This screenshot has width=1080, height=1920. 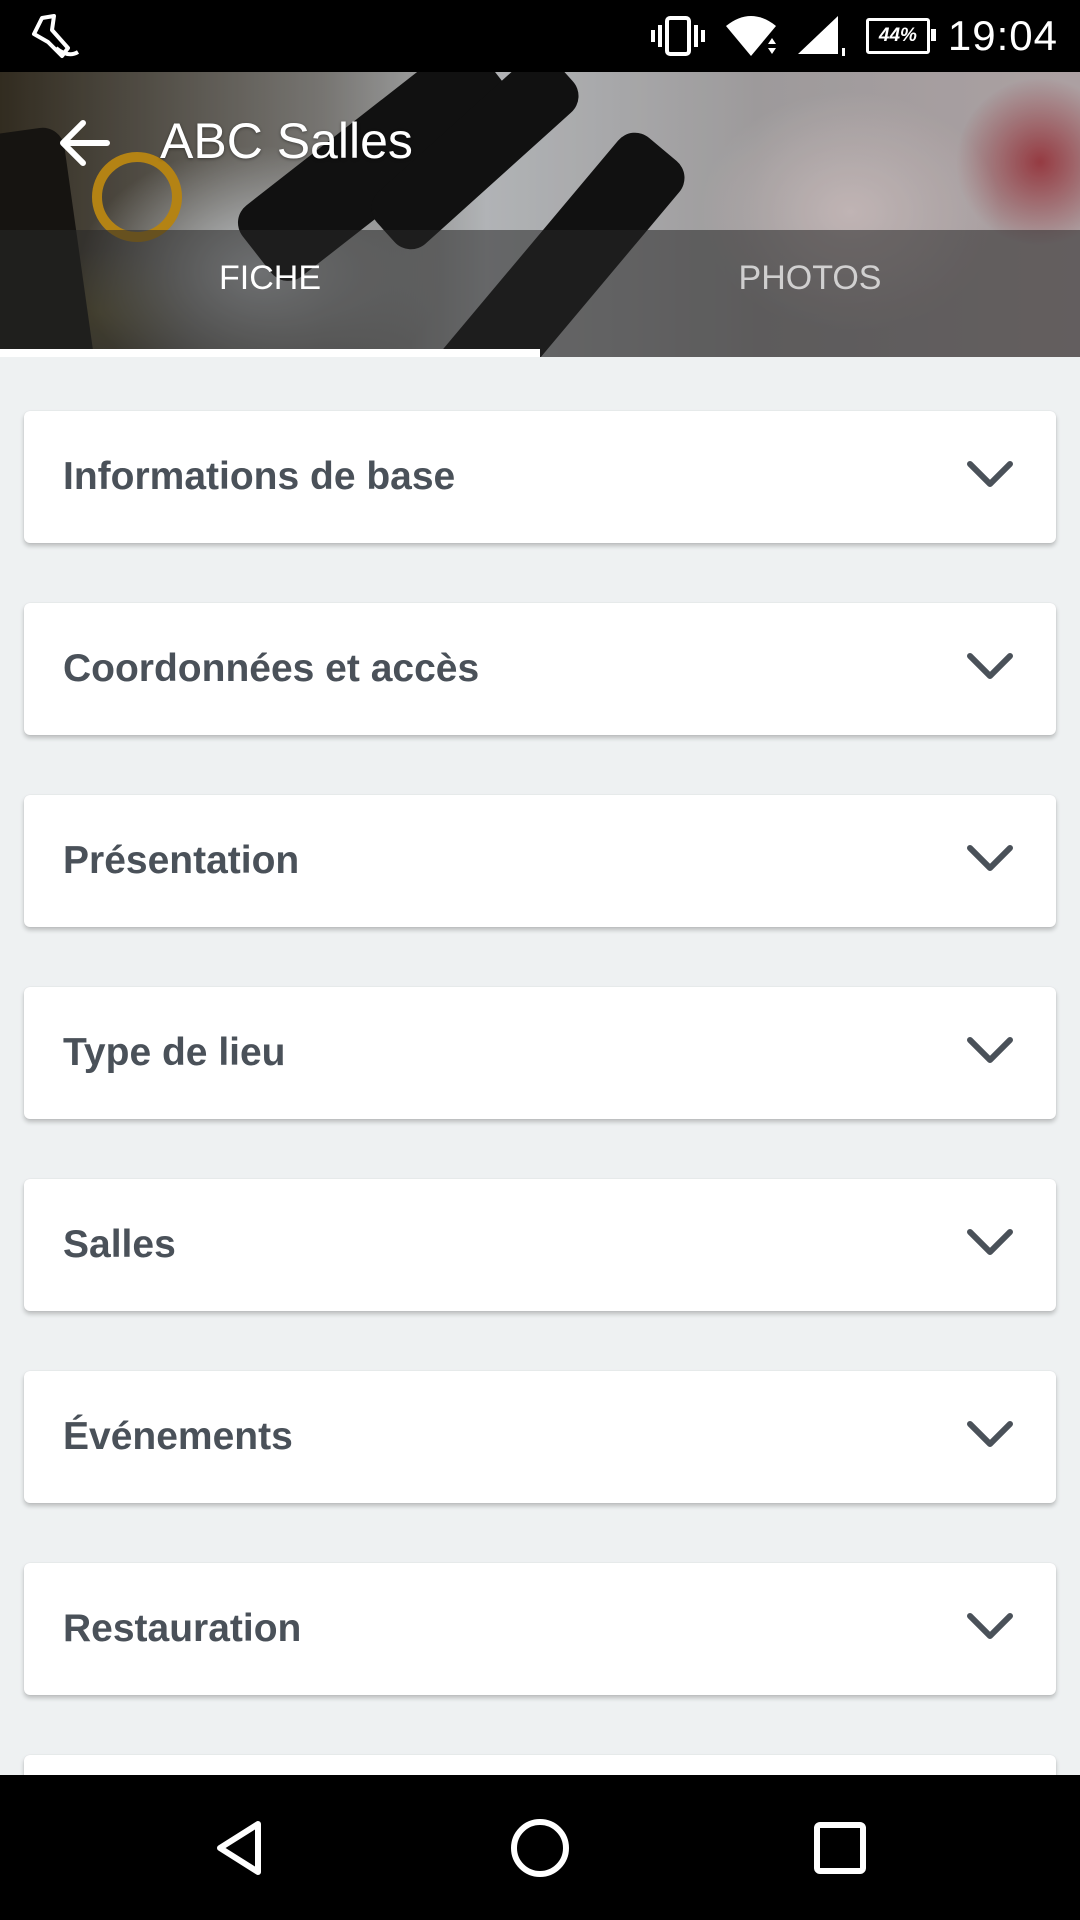 I want to click on arrow-left-icon, so click(x=85, y=143).